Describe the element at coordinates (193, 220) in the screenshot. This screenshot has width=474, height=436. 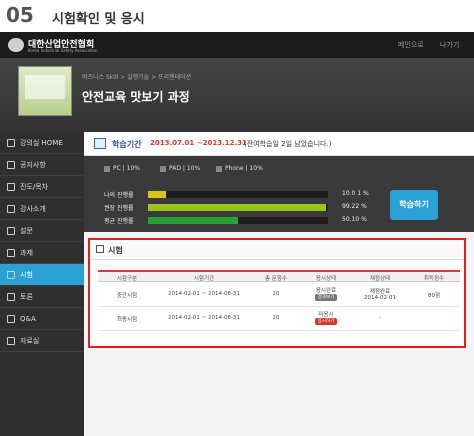
I see `progress-fill-average` at that location.